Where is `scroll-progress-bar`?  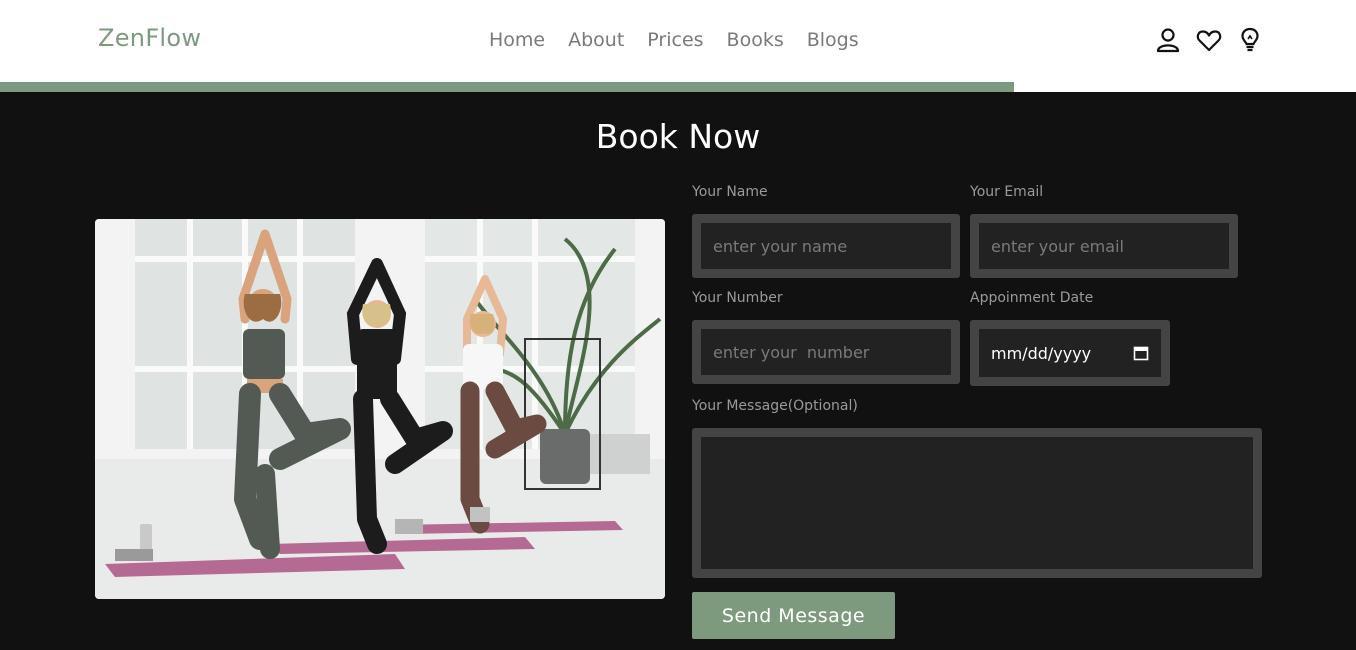
scroll-progress-bar is located at coordinates (678, 87).